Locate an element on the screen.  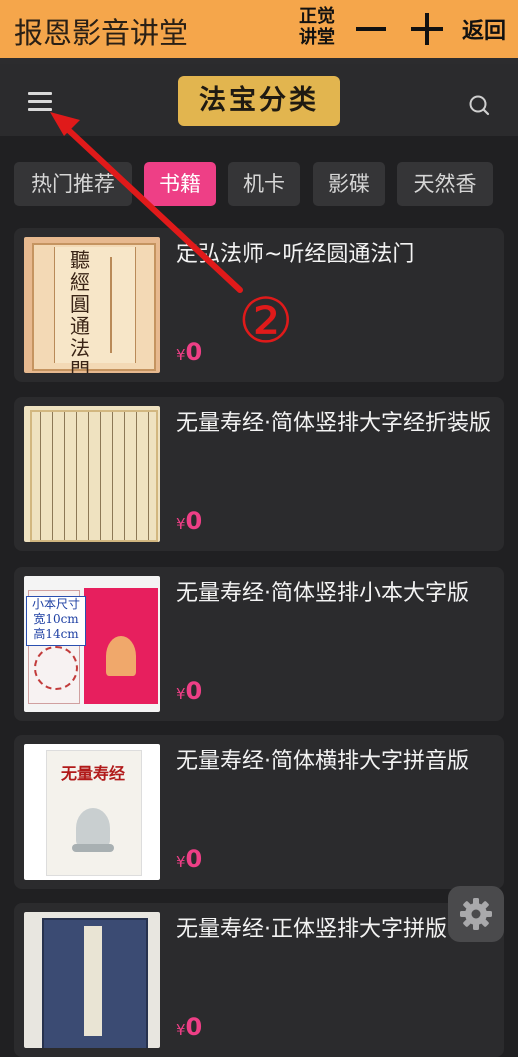
book-cover-title: 聽經圓通法門 is located at coordinates (80, 310).